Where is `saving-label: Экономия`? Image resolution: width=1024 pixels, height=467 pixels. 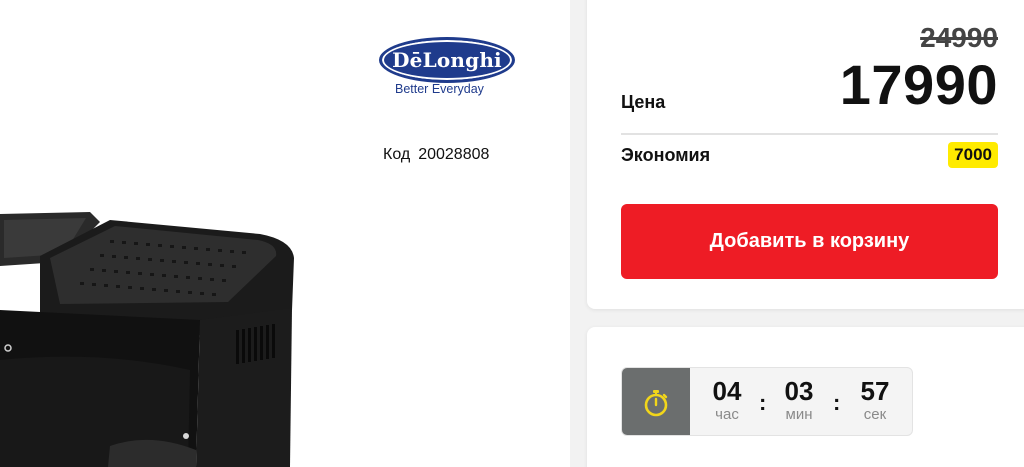 saving-label: Экономия is located at coordinates (666, 155).